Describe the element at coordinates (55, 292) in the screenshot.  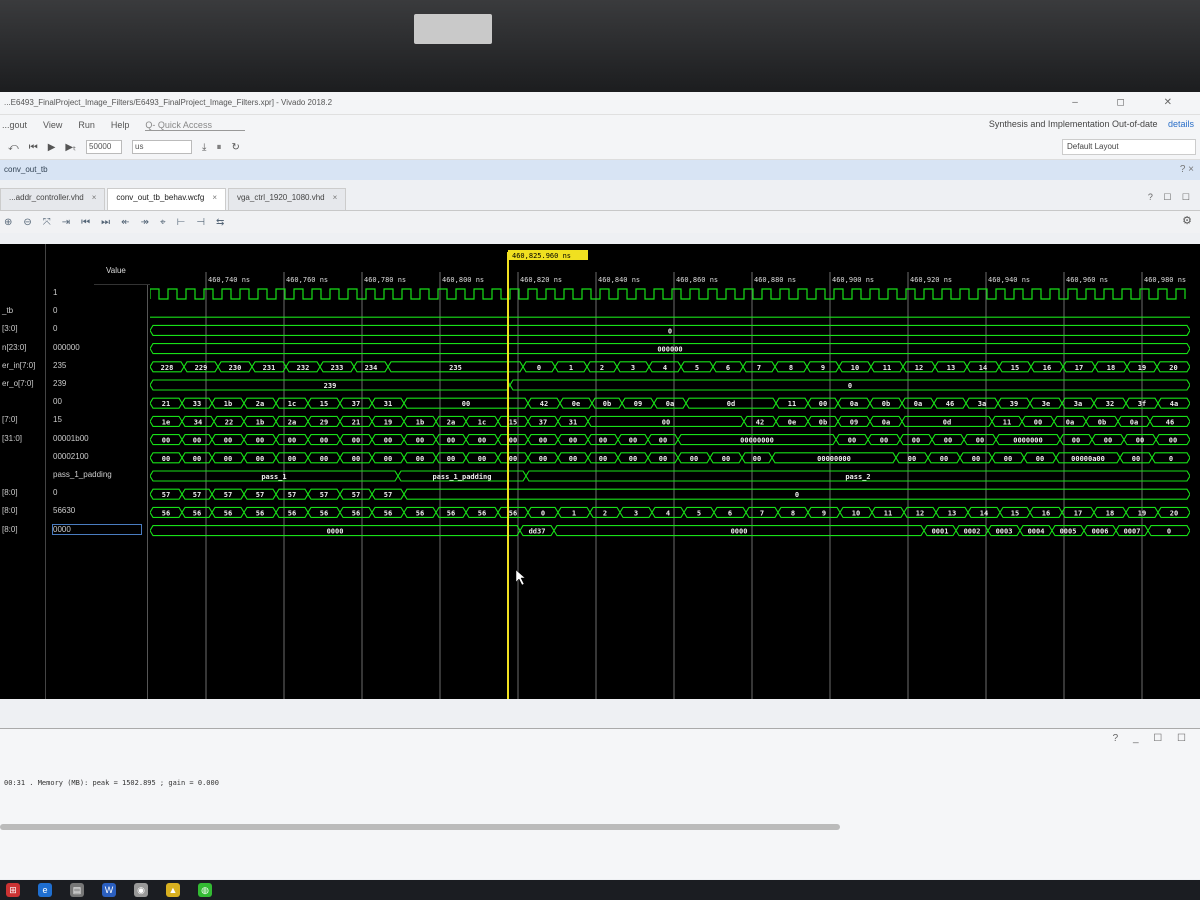
I see `signal-value: 1` at that location.